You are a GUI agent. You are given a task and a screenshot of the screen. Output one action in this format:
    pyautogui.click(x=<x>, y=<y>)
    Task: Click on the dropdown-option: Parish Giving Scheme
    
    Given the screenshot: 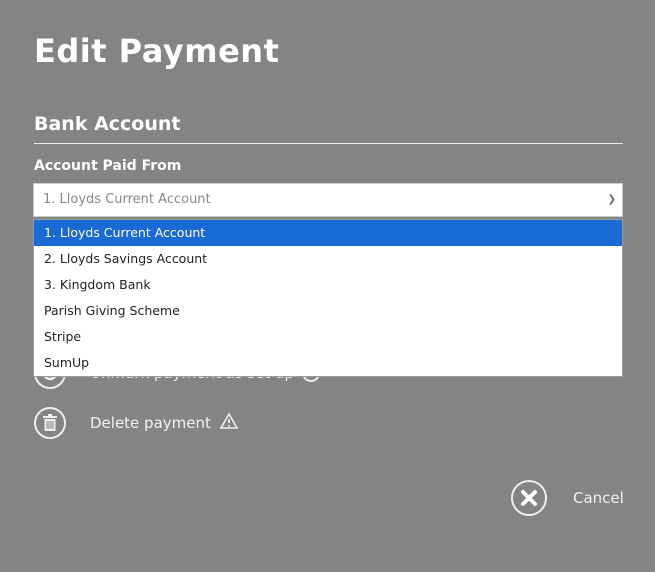 What is the action you would take?
    pyautogui.click(x=328, y=311)
    